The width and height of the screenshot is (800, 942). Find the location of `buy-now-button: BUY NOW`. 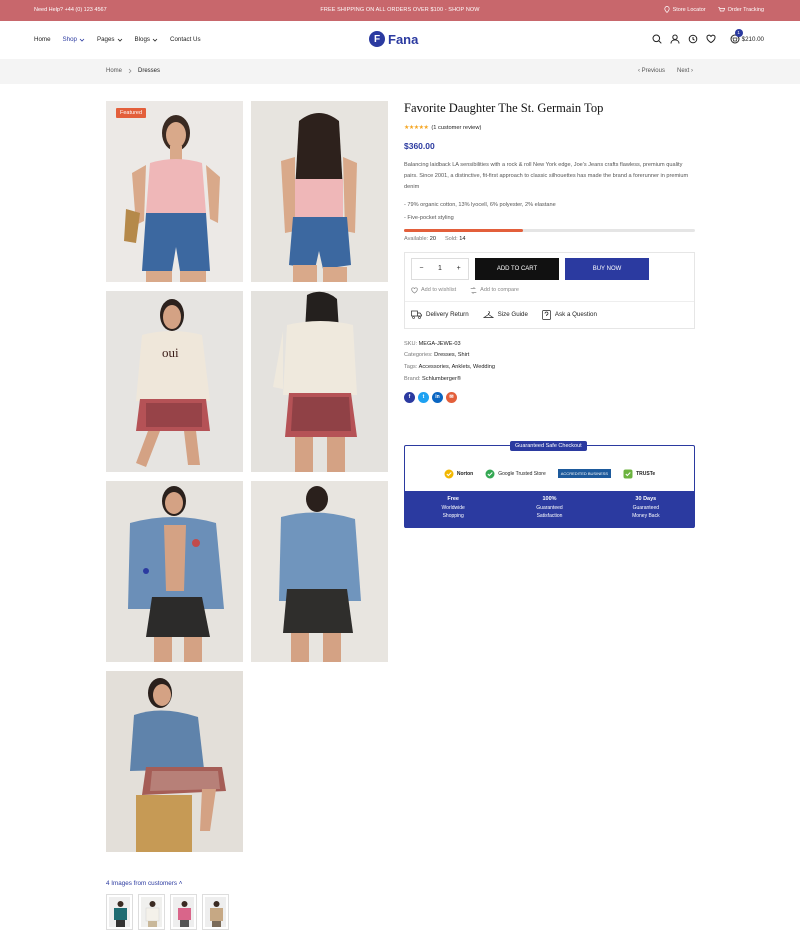

buy-now-button: BUY NOW is located at coordinates (607, 268).